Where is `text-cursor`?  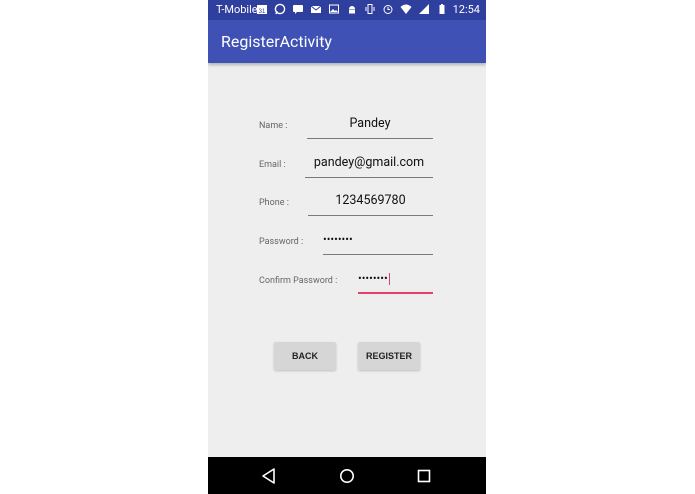 text-cursor is located at coordinates (389, 279).